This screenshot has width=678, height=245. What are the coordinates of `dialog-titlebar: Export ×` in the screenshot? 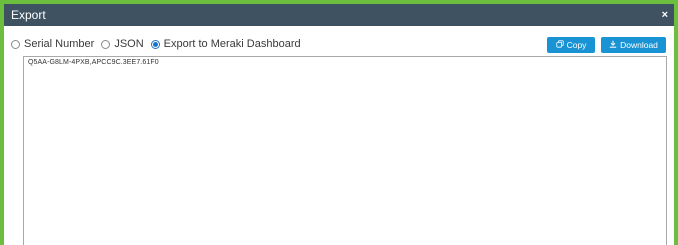 It's located at (339, 15).